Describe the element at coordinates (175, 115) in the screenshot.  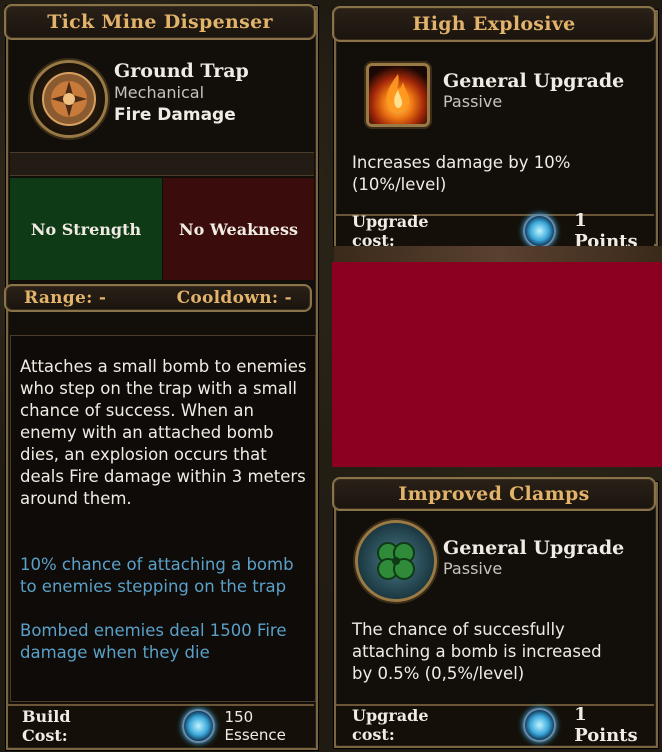
I see `damage-type: Fire Damage` at that location.